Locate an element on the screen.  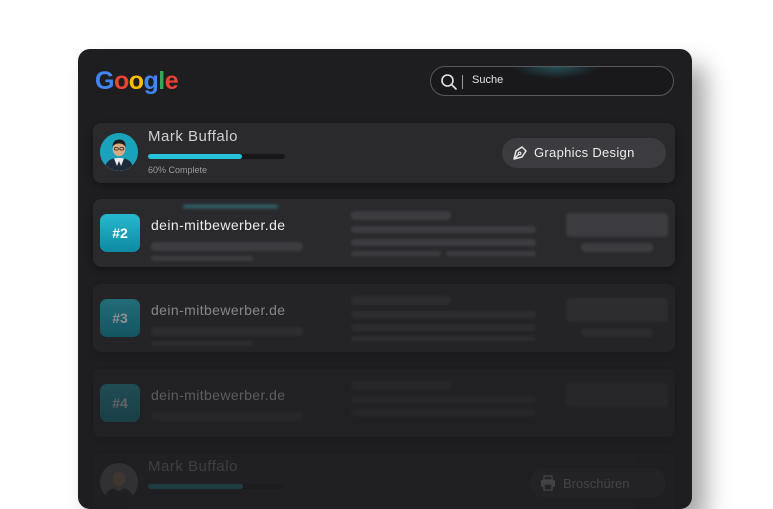
result-card: #4 dein-mitbewerber.de is located at coordinates (384, 403).